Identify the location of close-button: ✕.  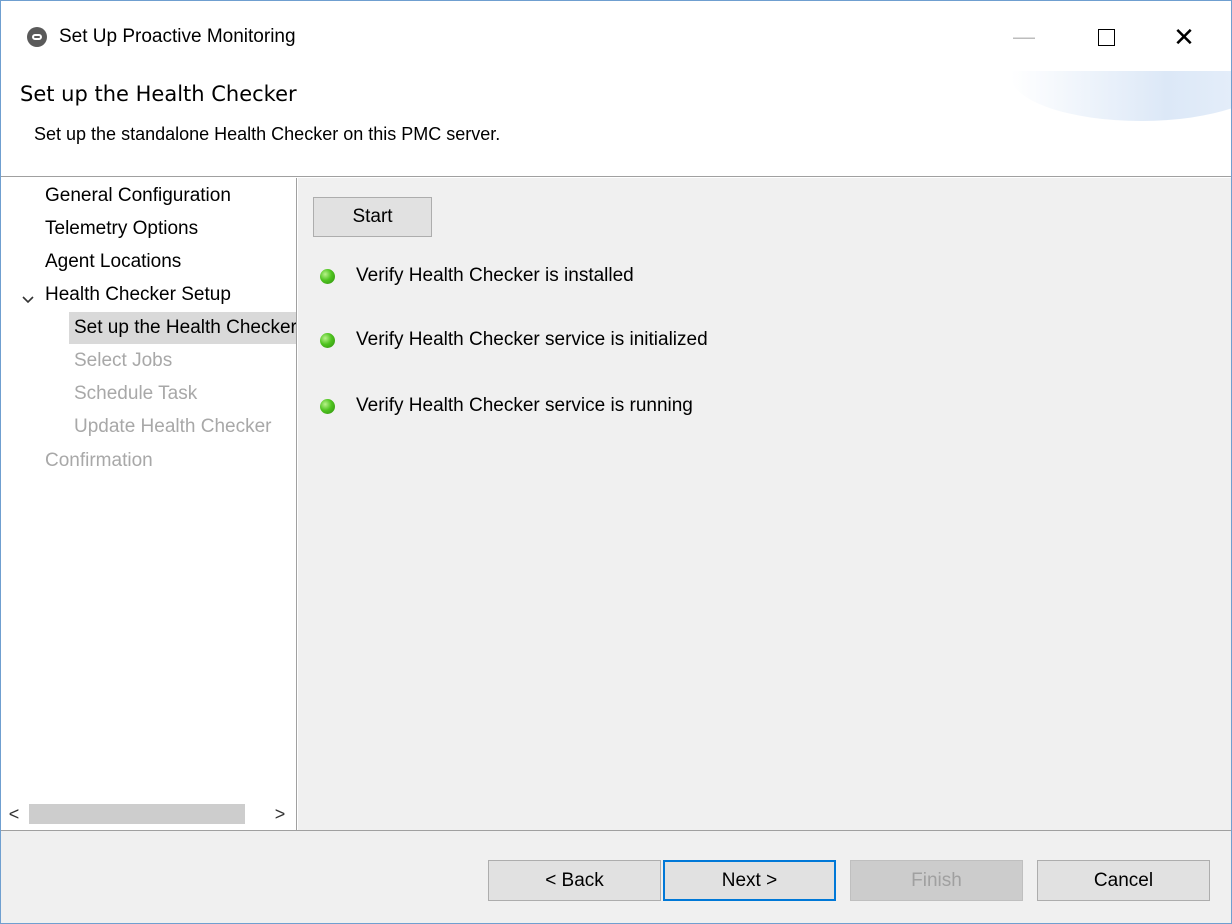
(1184, 37).